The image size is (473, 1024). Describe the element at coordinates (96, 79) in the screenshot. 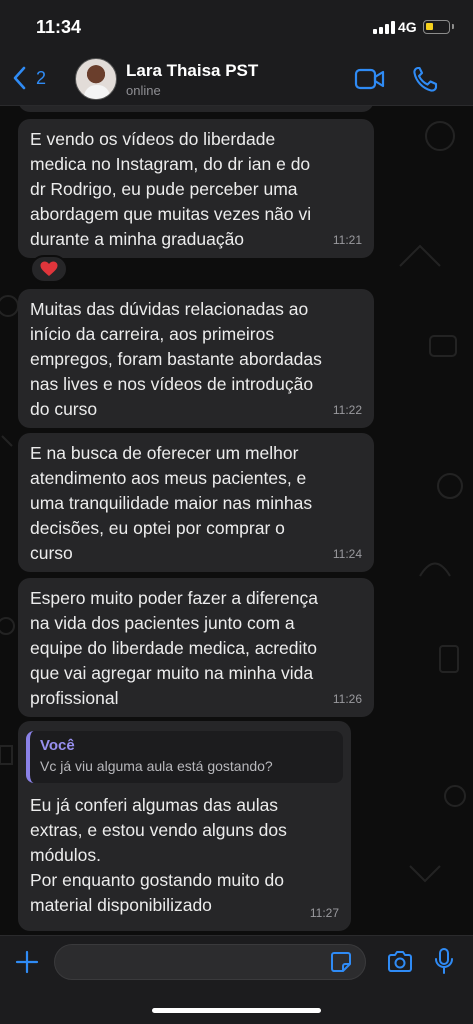

I see `avatar` at that location.